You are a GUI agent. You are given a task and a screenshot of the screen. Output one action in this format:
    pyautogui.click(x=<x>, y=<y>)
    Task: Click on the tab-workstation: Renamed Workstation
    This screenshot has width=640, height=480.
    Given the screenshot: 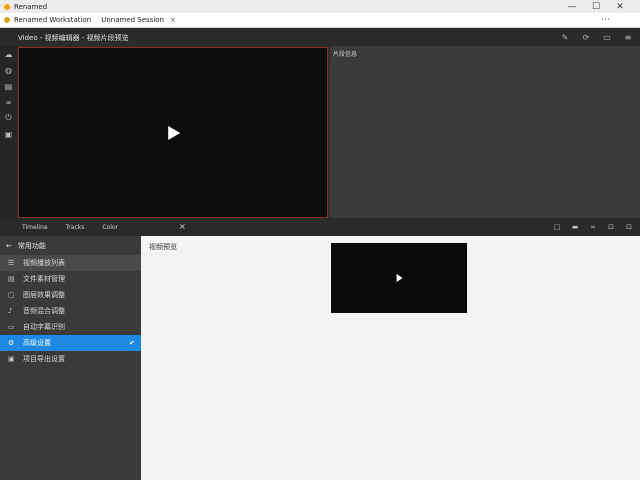 What is the action you would take?
    pyautogui.click(x=47, y=20)
    